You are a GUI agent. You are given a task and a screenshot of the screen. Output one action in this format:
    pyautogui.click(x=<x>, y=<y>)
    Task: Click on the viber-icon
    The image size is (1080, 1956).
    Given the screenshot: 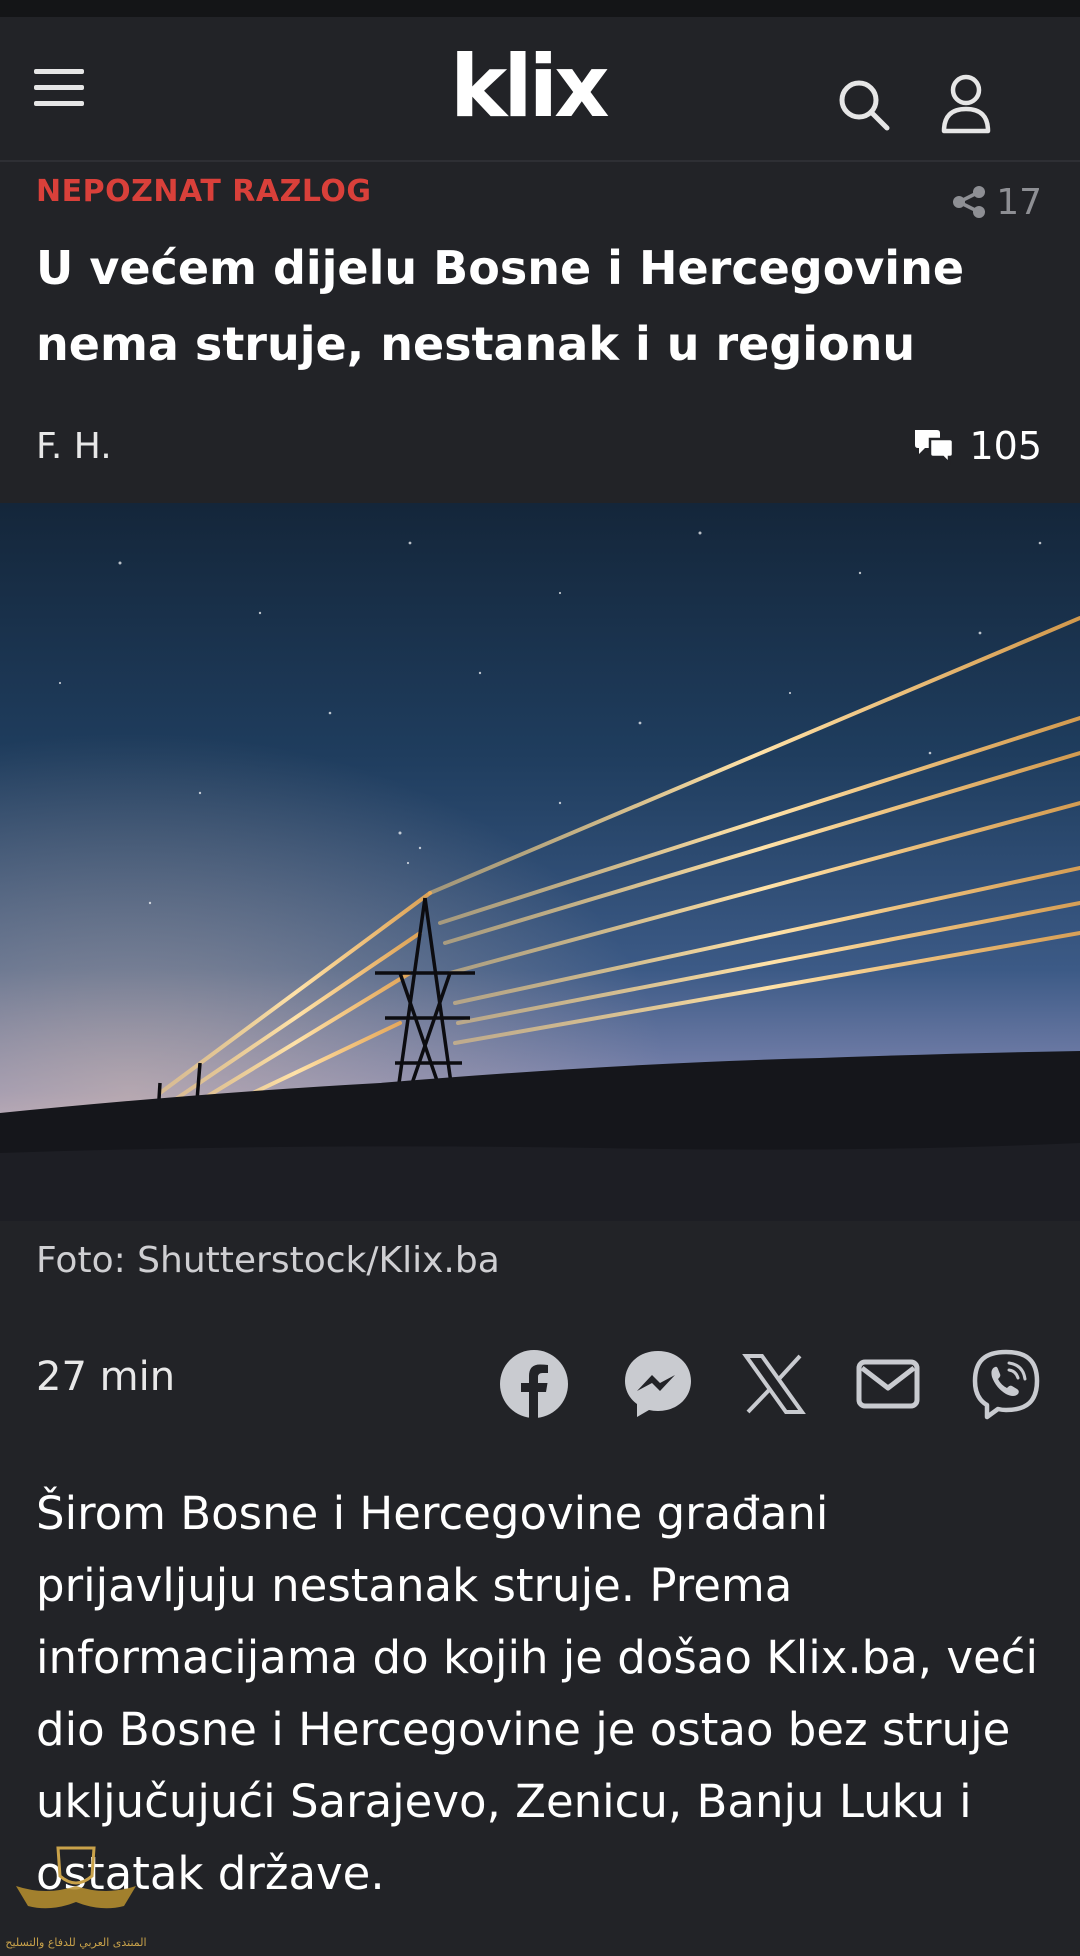 What is the action you would take?
    pyautogui.click(x=1006, y=1384)
    